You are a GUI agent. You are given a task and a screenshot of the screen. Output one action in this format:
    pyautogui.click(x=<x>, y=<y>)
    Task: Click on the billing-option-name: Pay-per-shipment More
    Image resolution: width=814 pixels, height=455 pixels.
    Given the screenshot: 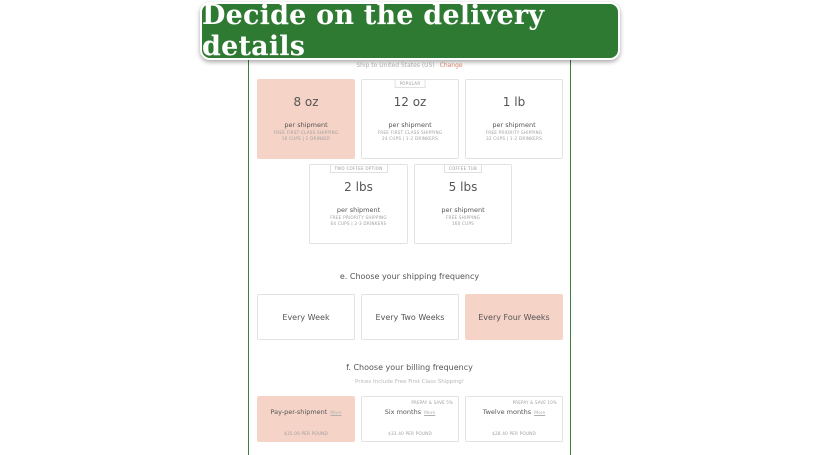 What is the action you would take?
    pyautogui.click(x=306, y=412)
    